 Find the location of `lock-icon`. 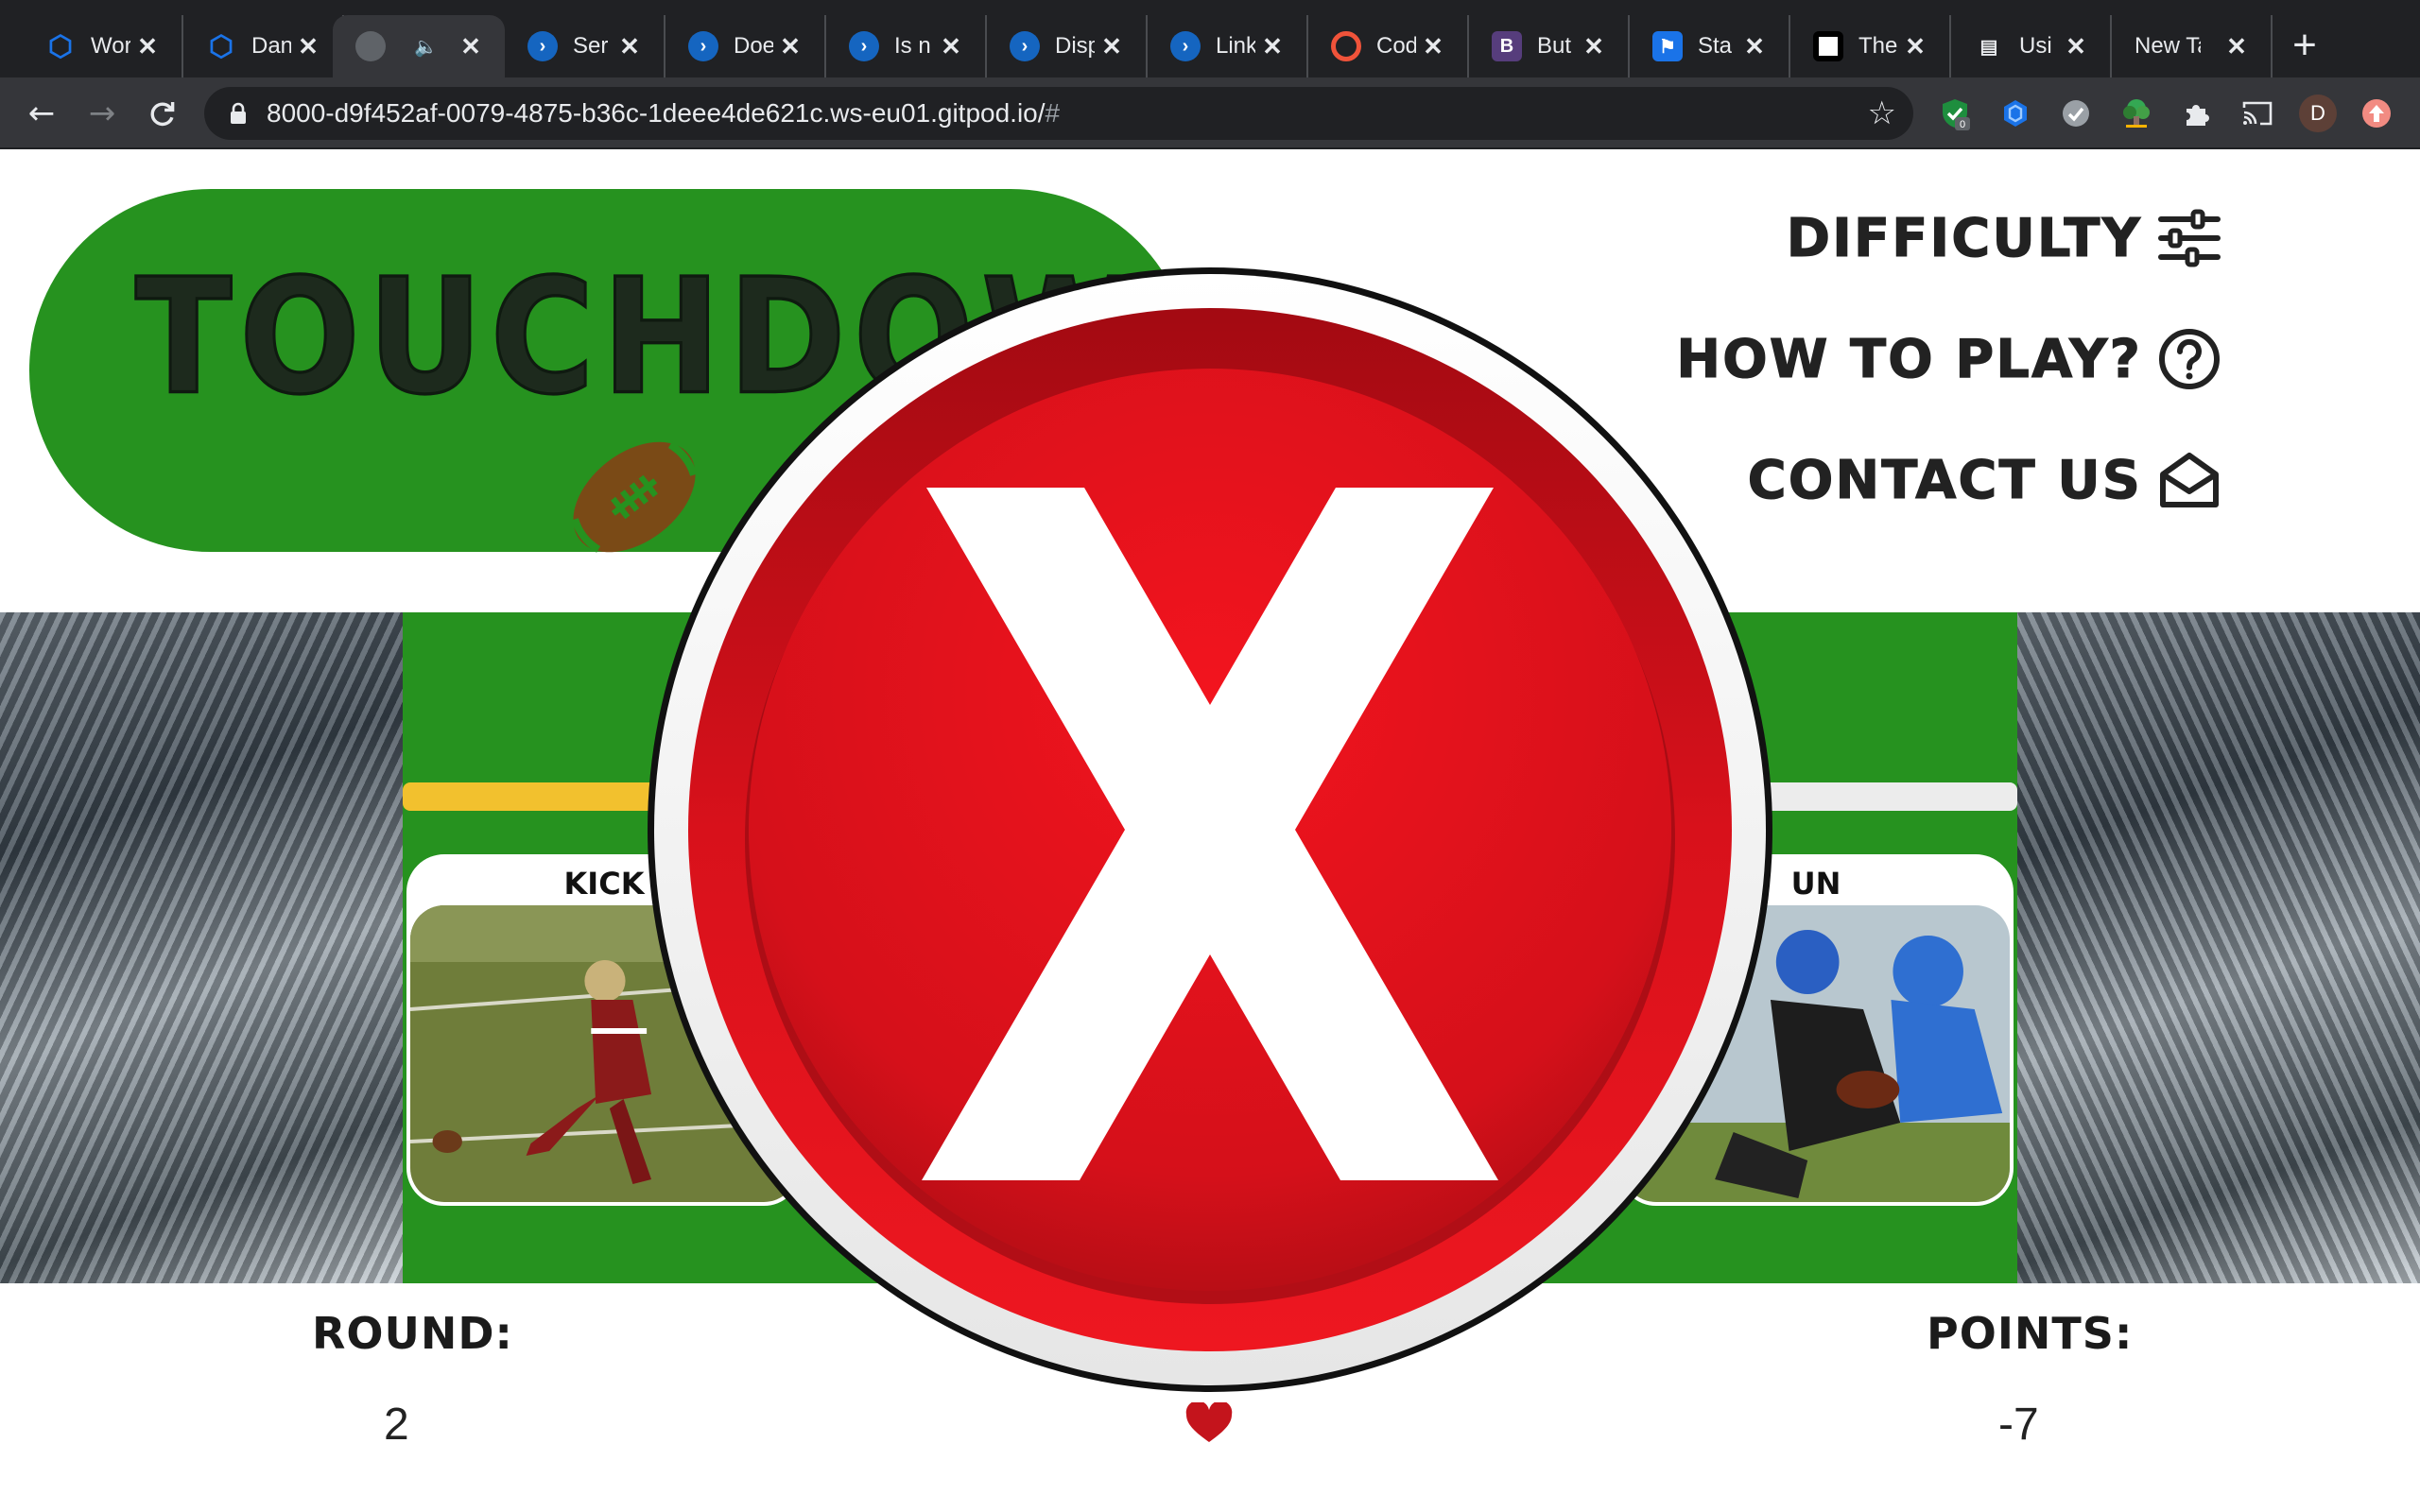

lock-icon is located at coordinates (238, 113).